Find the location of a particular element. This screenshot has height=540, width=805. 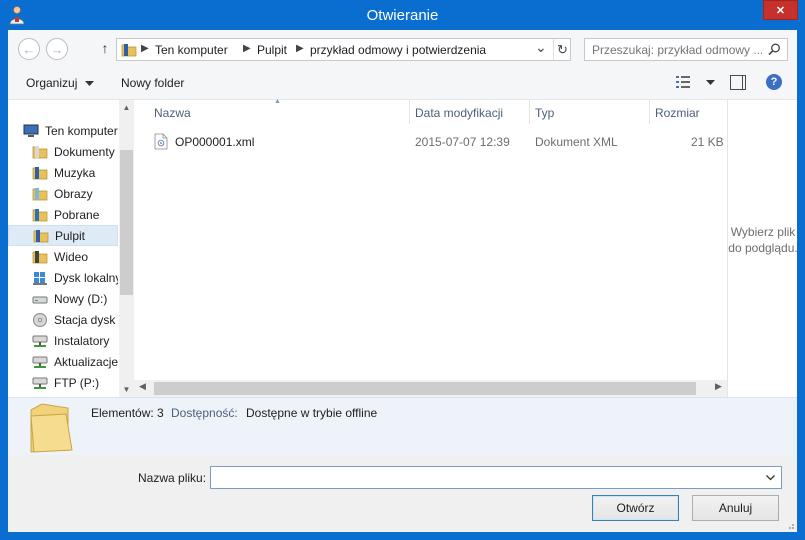

organize-button: Organizuj is located at coordinates (60, 83).